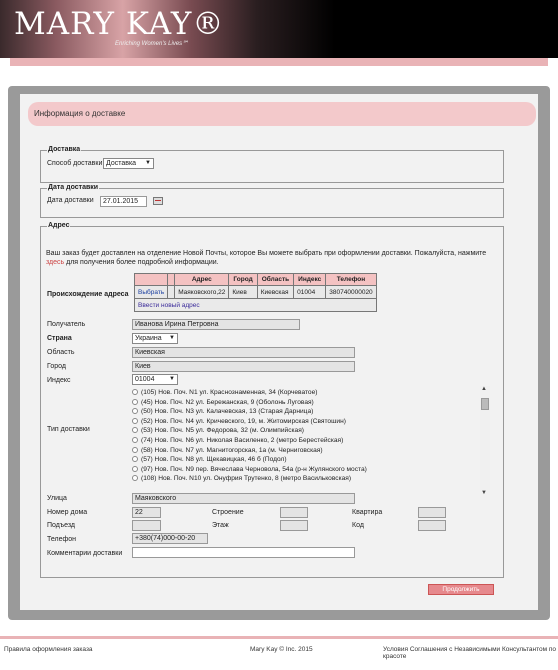  Describe the element at coordinates (152, 44) in the screenshot. I see `tagline: Enriching Women's Lives℠` at that location.